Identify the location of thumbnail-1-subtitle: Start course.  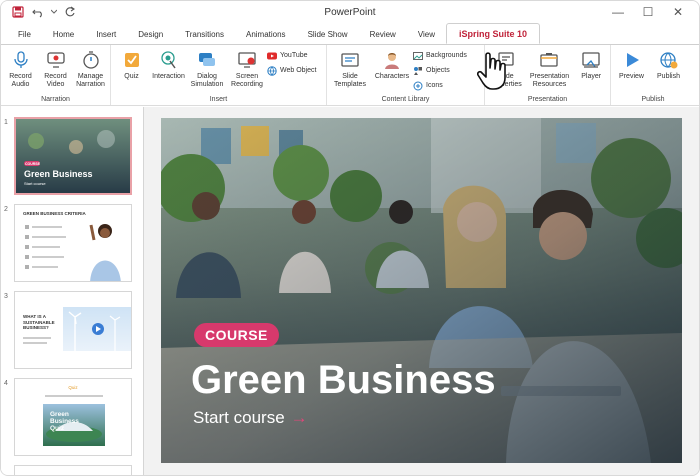
(35, 183).